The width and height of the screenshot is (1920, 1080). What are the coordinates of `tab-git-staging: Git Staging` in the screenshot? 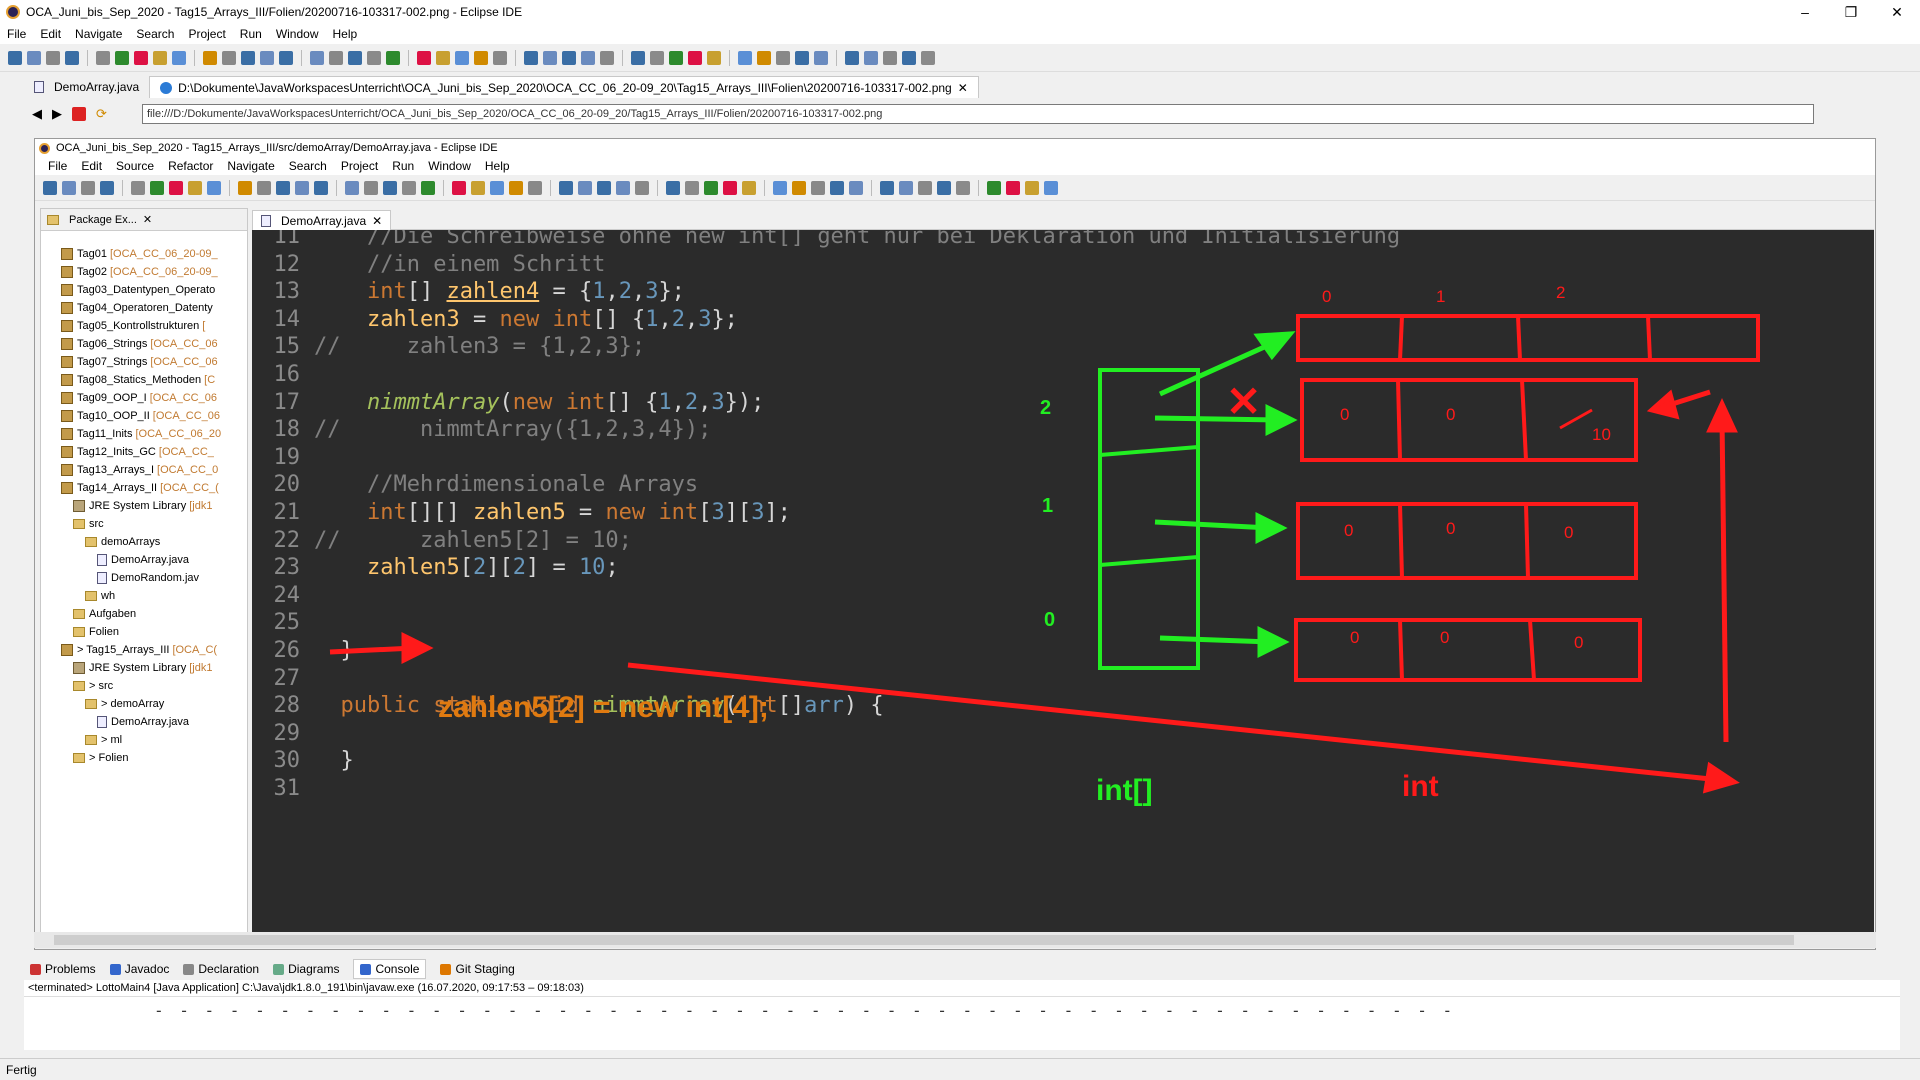 It's located at (477, 969).